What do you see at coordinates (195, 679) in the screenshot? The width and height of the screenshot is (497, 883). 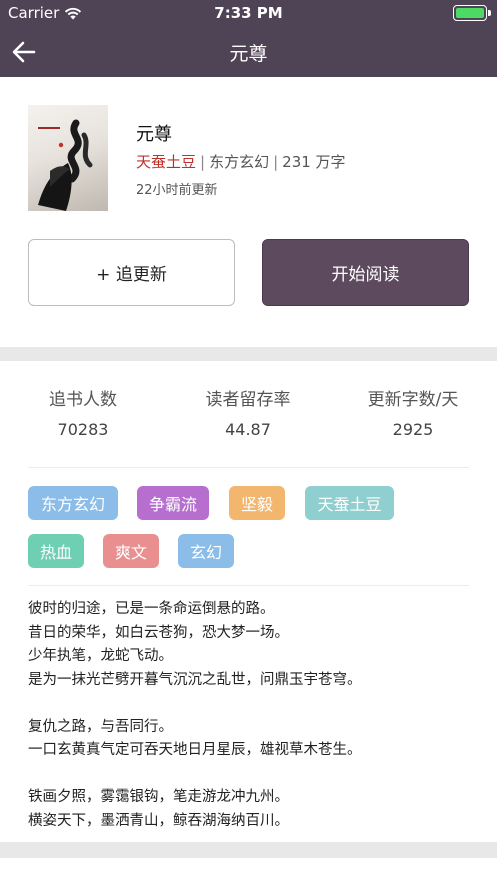 I see `intro-line: 是为一抹光芒劈开暮气沉沉之乱世，问鼎玉宇苍穹。` at bounding box center [195, 679].